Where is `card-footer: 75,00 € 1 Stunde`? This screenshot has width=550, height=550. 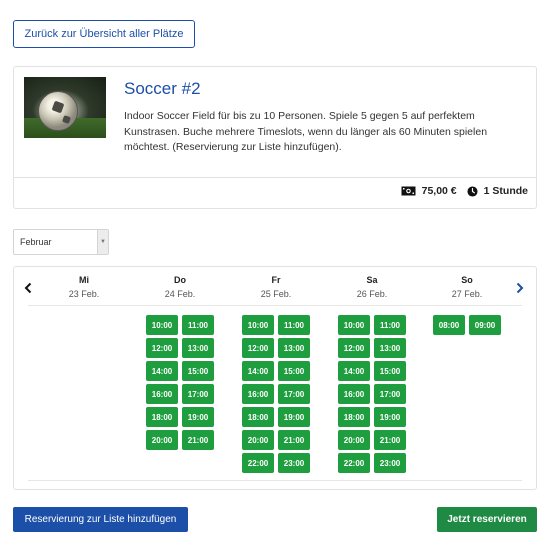 card-footer: 75,00 € 1 Stunde is located at coordinates (464, 191).